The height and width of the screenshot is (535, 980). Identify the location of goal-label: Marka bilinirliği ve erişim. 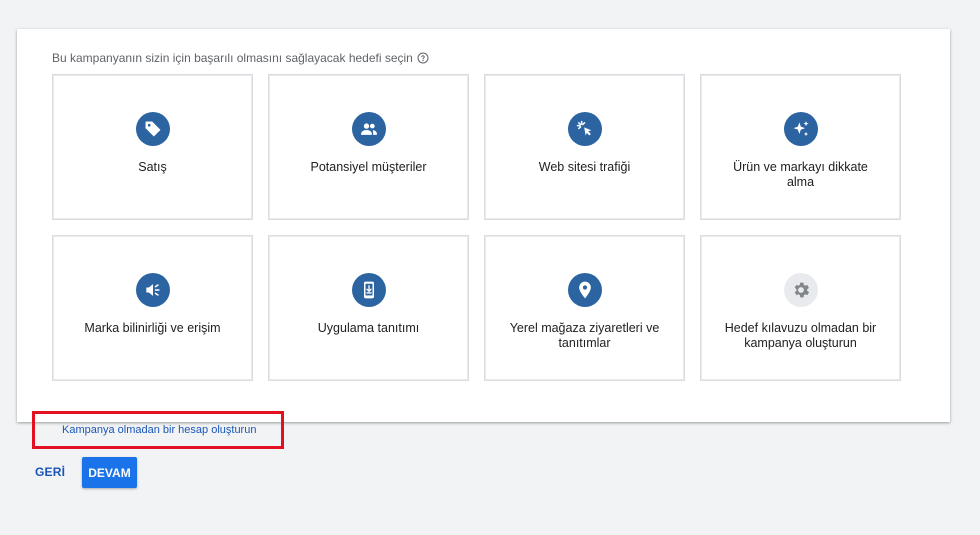
(152, 328).